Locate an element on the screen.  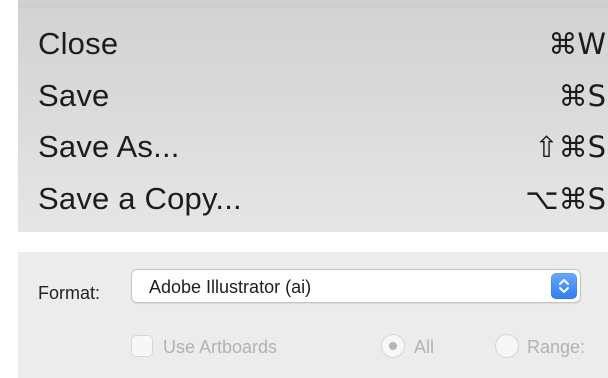
checkbox-box is located at coordinates (142, 346).